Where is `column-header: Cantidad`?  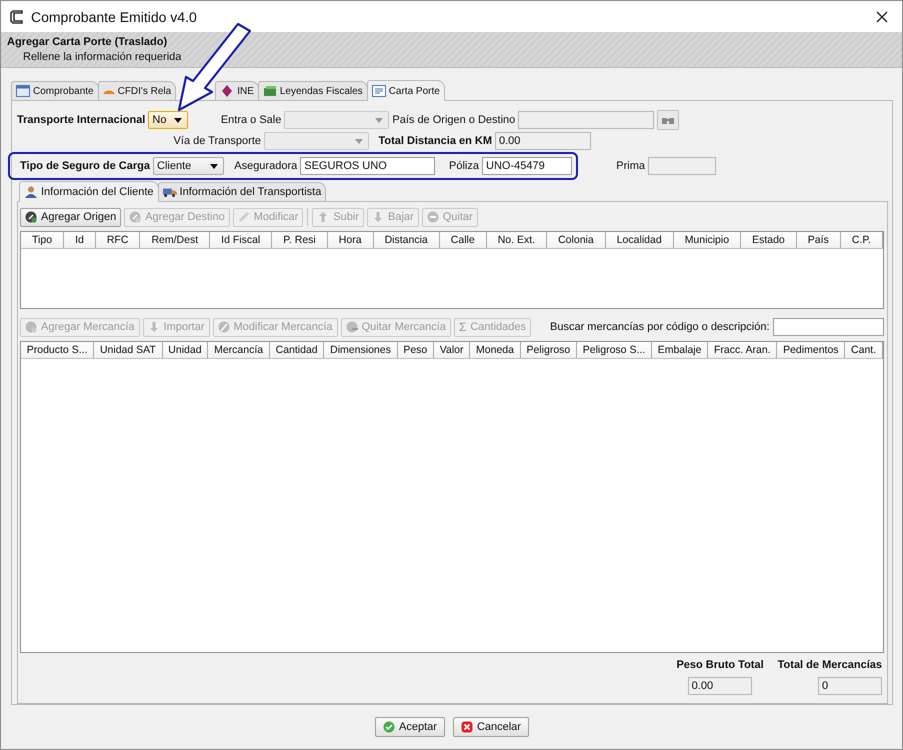 column-header: Cantidad is located at coordinates (297, 350).